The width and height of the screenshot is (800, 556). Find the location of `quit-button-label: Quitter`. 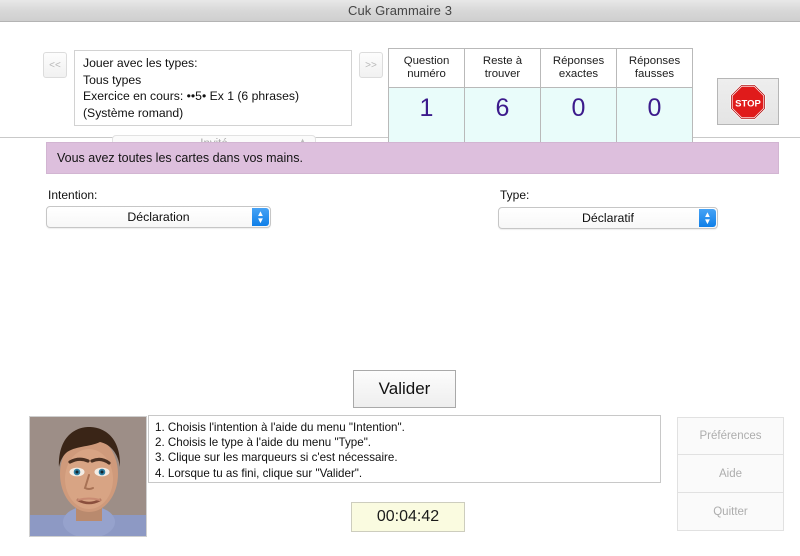

quit-button-label: Quitter is located at coordinates (730, 511).